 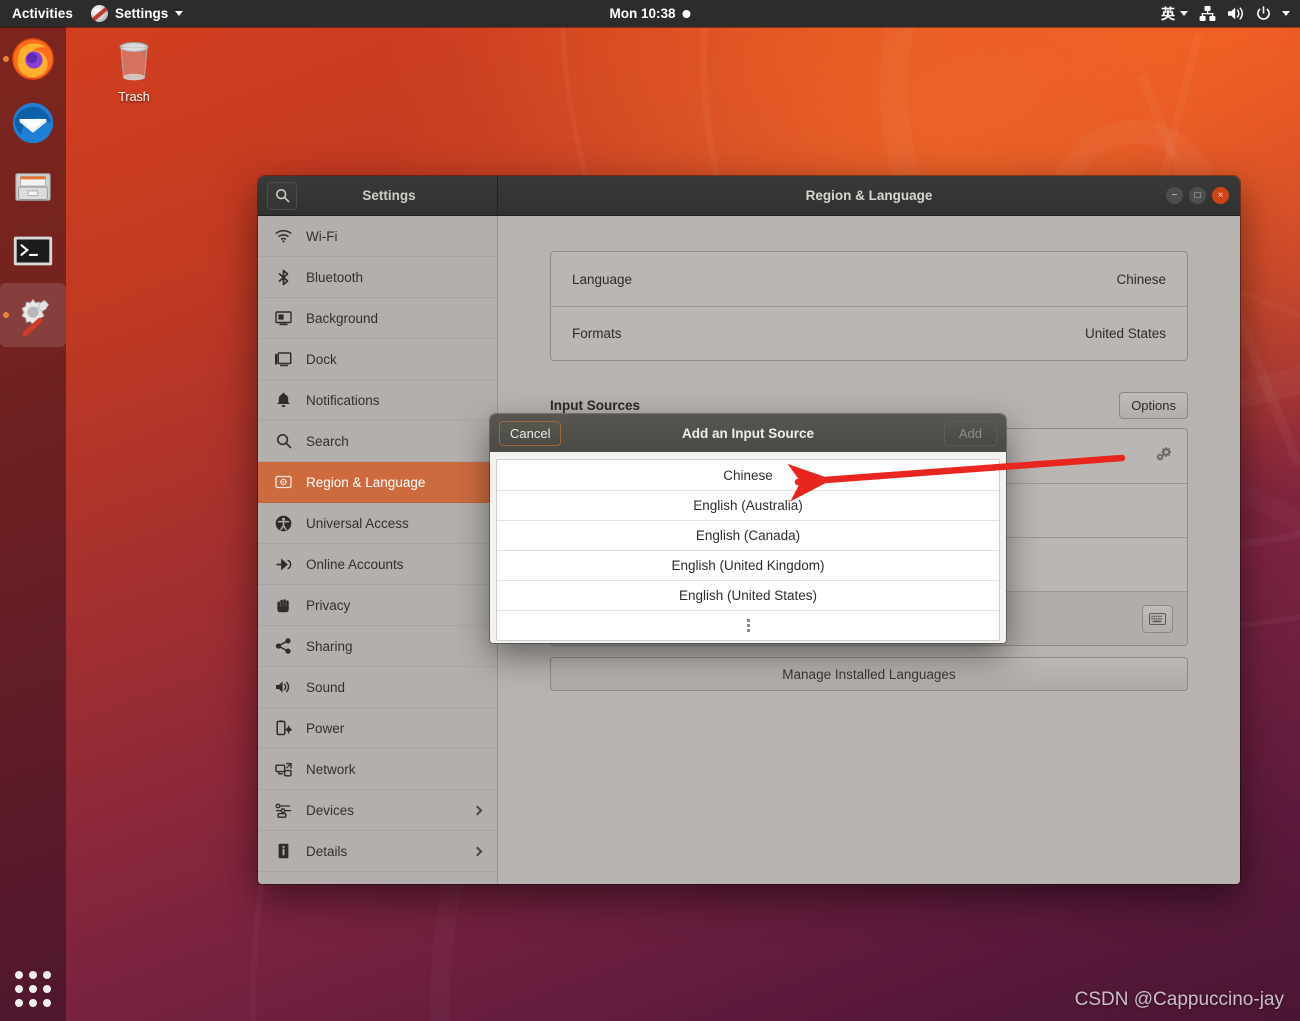 I want to click on dock-item-settings, so click(x=33, y=315).